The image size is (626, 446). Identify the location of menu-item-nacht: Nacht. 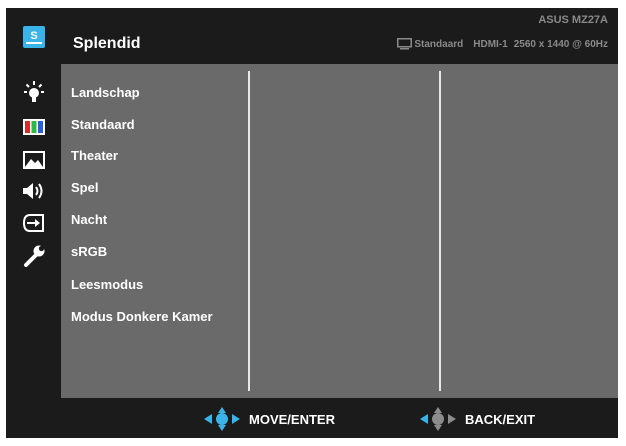
(89, 219).